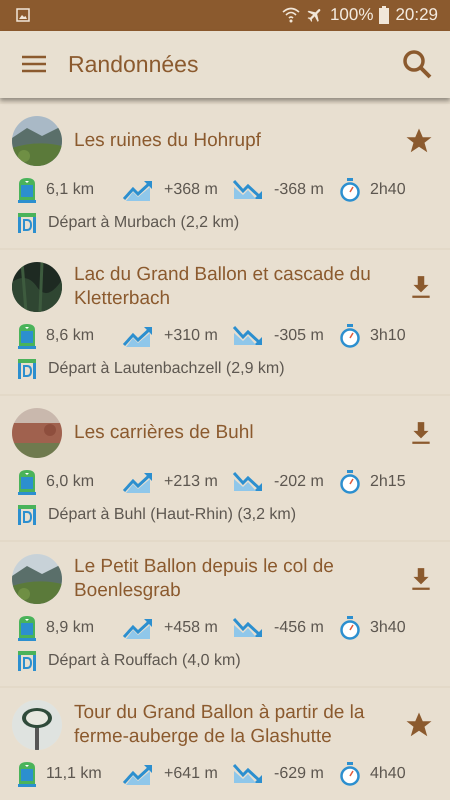  What do you see at coordinates (134, 64) in the screenshot?
I see `screen-title: Randonnées` at bounding box center [134, 64].